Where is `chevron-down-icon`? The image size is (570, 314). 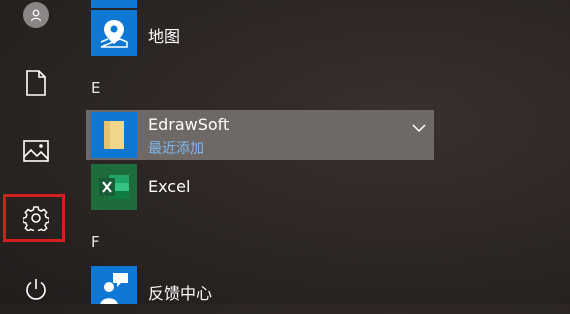
chevron-down-icon is located at coordinates (419, 128).